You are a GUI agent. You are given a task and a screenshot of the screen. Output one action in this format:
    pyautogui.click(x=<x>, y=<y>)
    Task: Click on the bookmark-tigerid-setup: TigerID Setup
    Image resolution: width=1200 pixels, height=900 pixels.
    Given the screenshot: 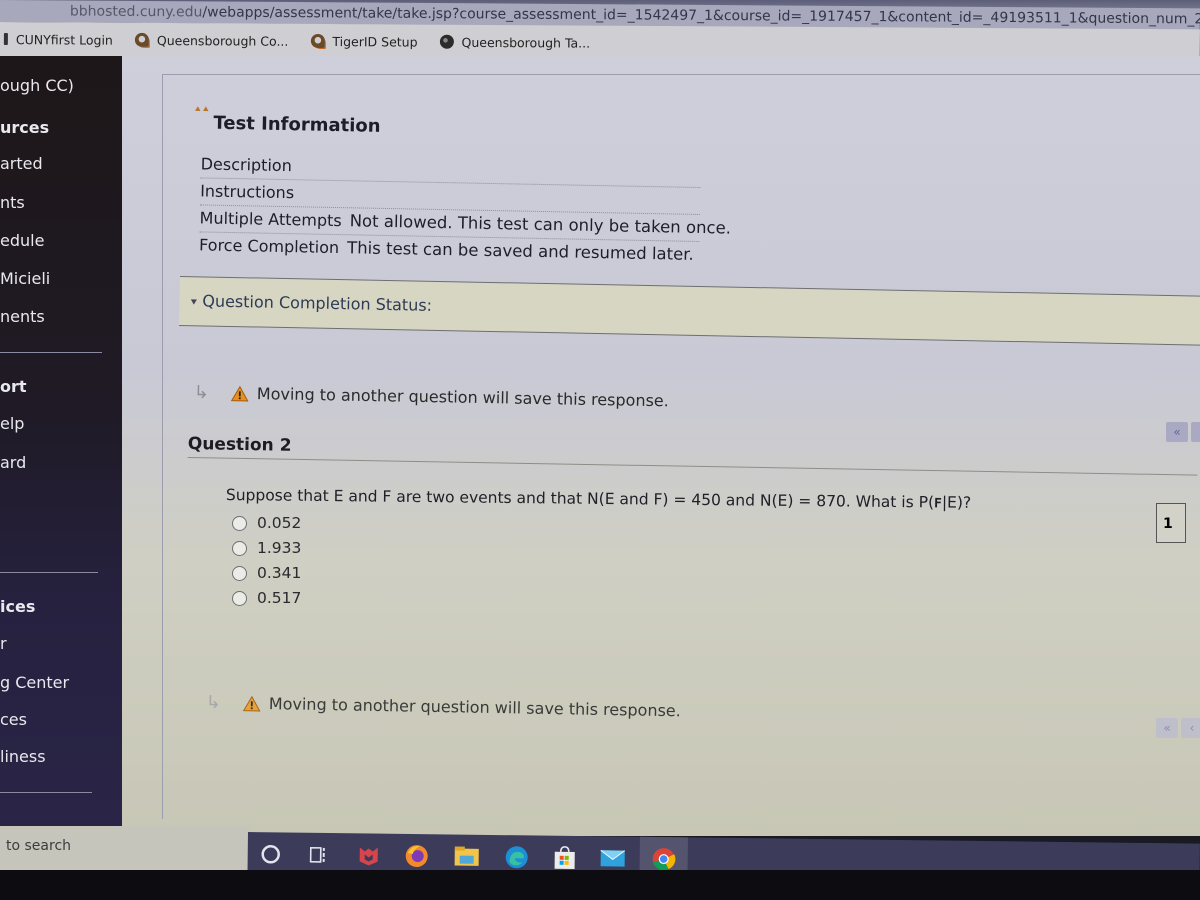 What is the action you would take?
    pyautogui.click(x=364, y=41)
    